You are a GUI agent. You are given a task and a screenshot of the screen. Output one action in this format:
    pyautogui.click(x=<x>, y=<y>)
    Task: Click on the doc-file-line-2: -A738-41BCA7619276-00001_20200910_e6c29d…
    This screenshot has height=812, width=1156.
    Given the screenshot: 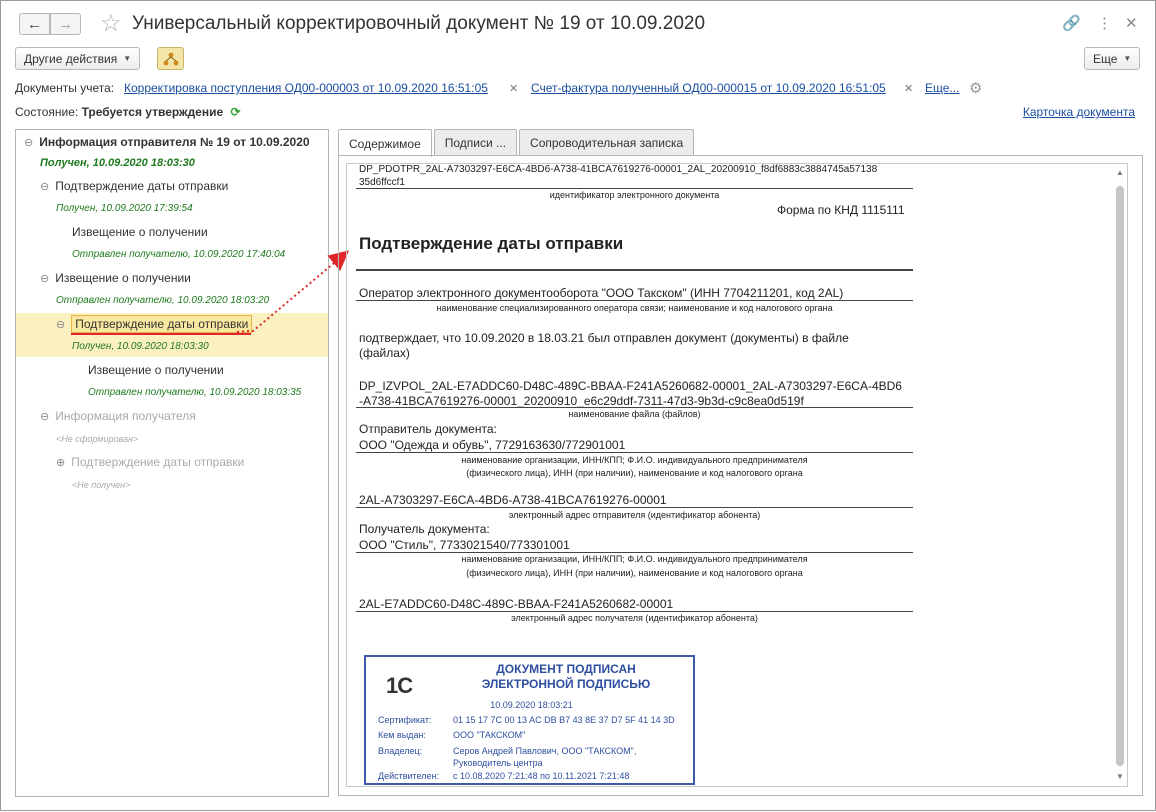 What is the action you would take?
    pyautogui.click(x=581, y=401)
    